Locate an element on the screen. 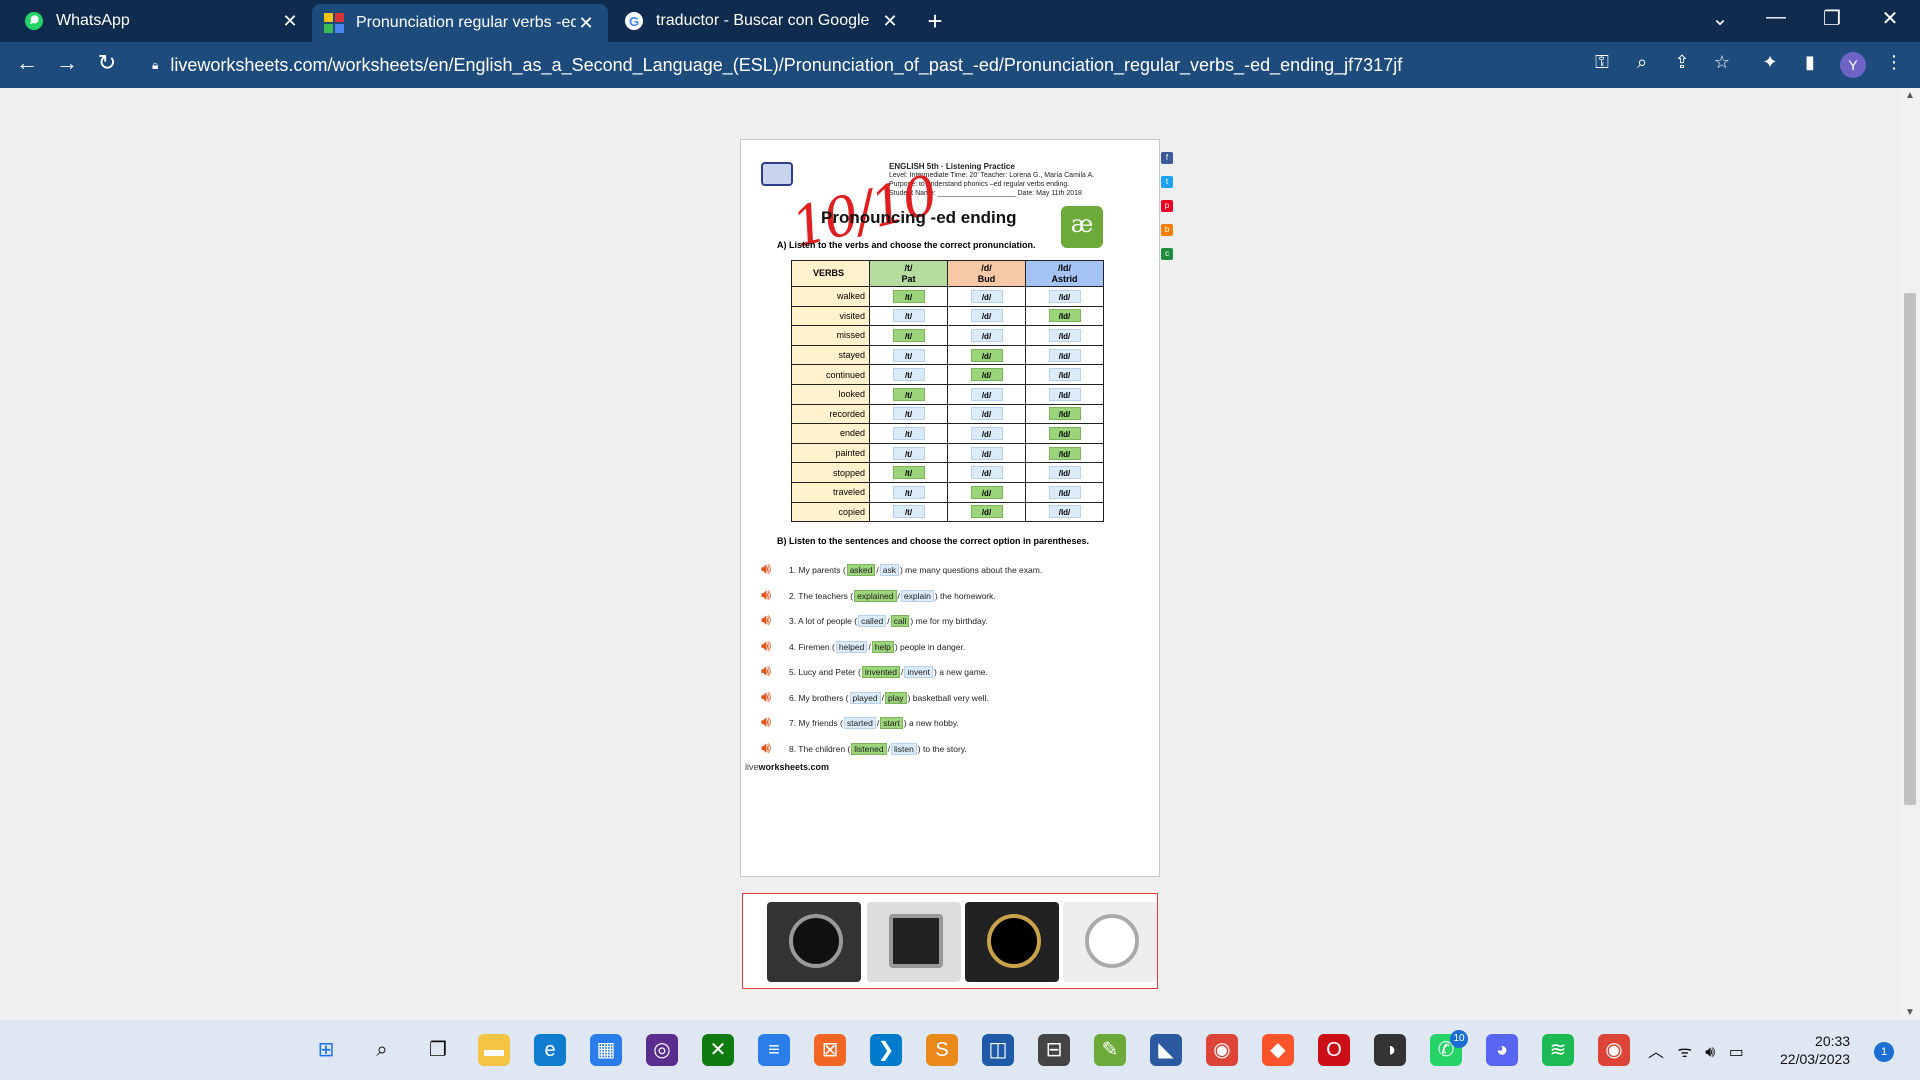 Image resolution: width=1920 pixels, height=1080 pixels. opera-icon: O is located at coordinates (1334, 1050).